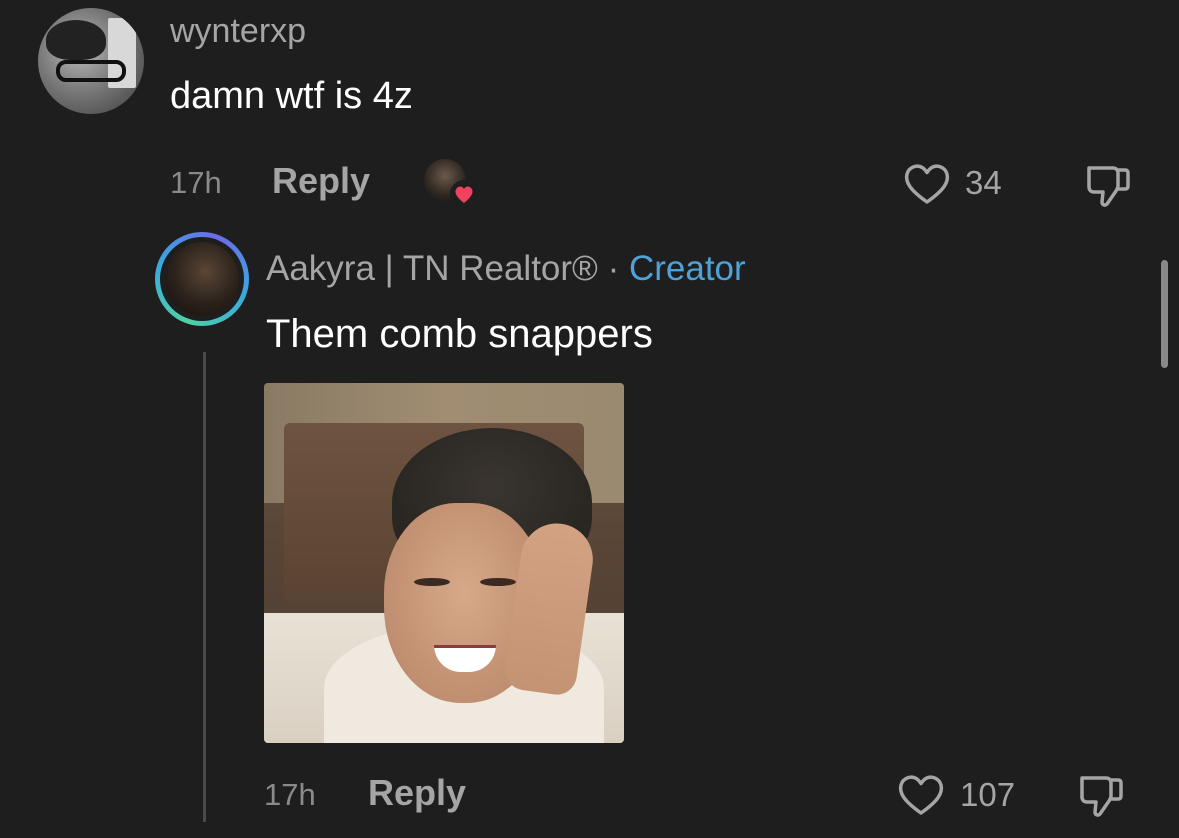 Image resolution: width=1179 pixels, height=838 pixels. I want to click on dislike-button, so click(1108, 185).